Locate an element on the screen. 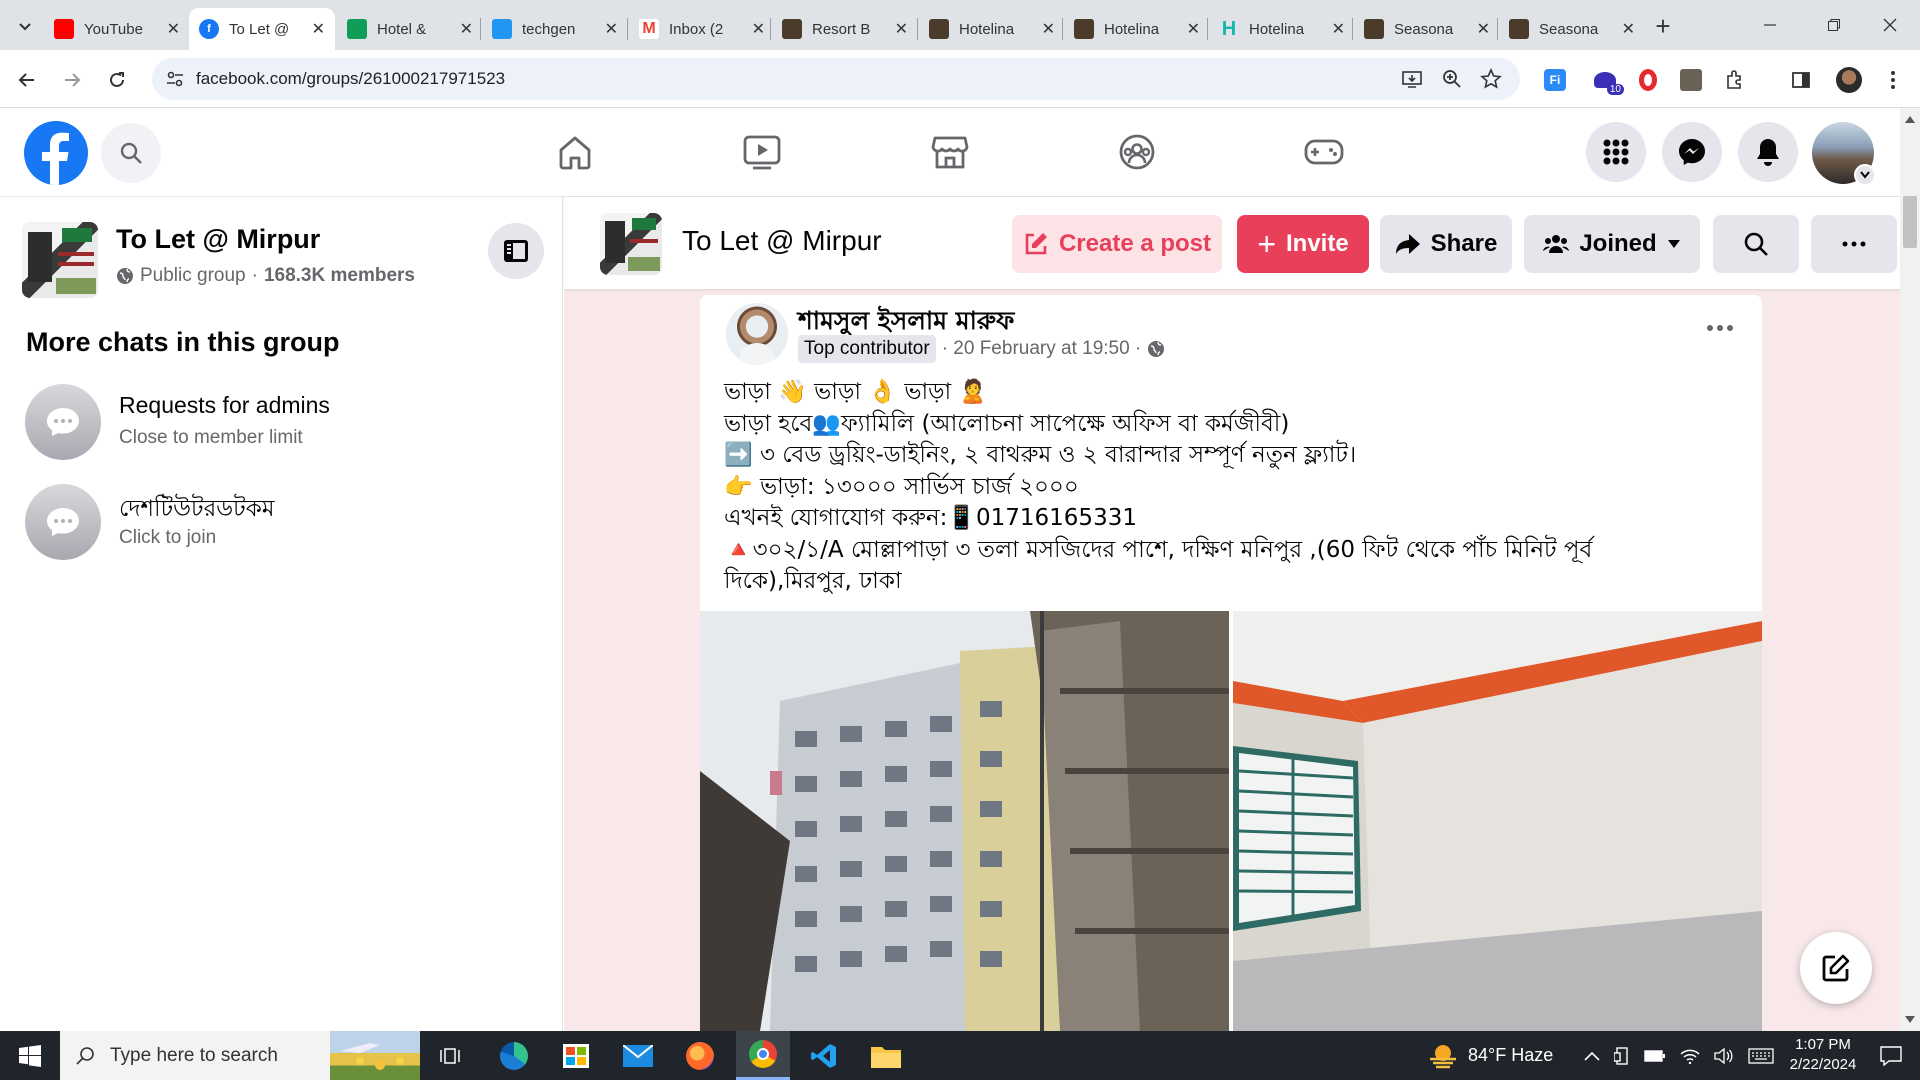 Image resolution: width=1920 pixels, height=1080 pixels. site-info-icon is located at coordinates (175, 79).